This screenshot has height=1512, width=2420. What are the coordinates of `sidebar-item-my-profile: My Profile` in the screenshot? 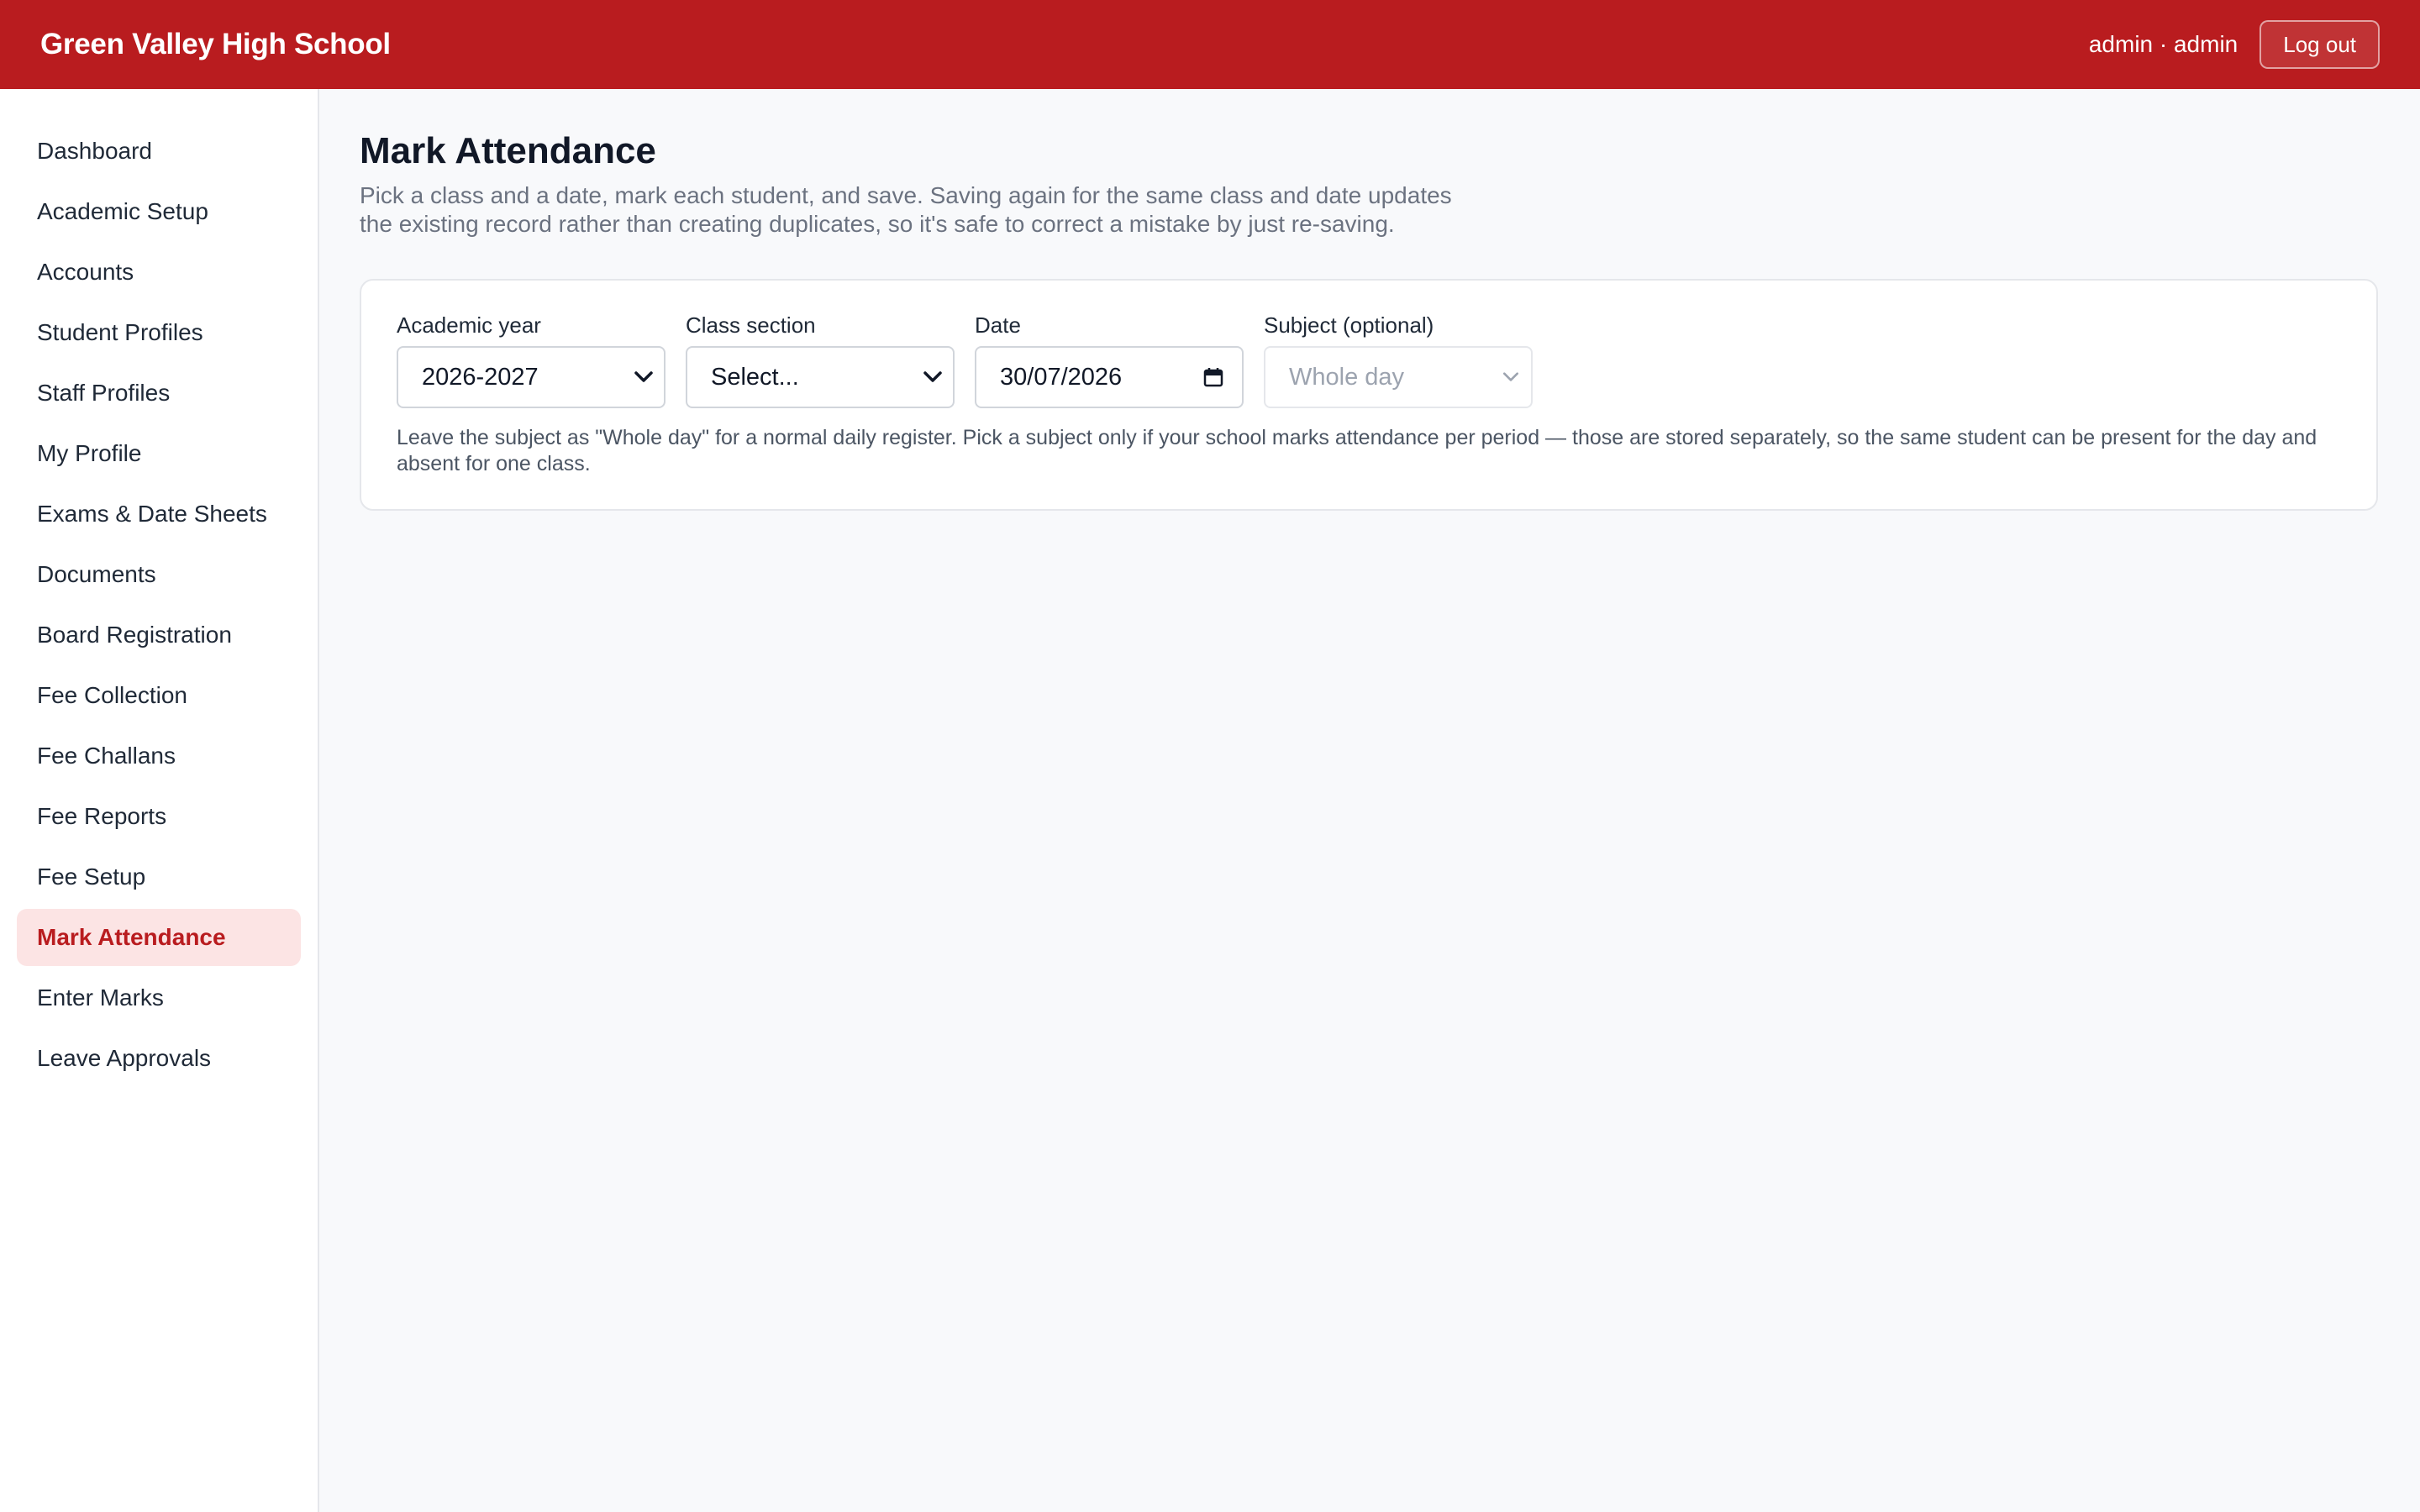 It's located at (159, 453).